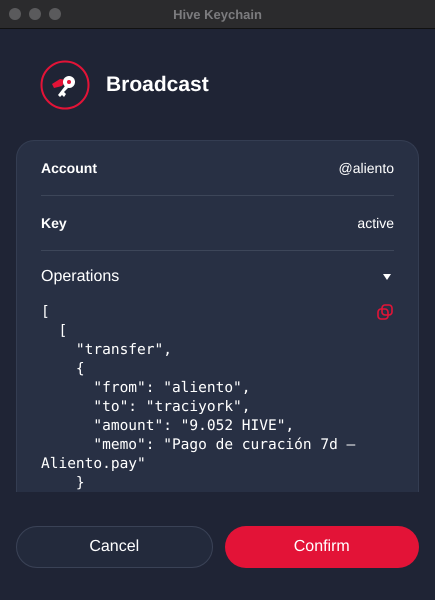 This screenshot has width=435, height=600. What do you see at coordinates (366, 168) in the screenshot?
I see `field-value: @aliento` at bounding box center [366, 168].